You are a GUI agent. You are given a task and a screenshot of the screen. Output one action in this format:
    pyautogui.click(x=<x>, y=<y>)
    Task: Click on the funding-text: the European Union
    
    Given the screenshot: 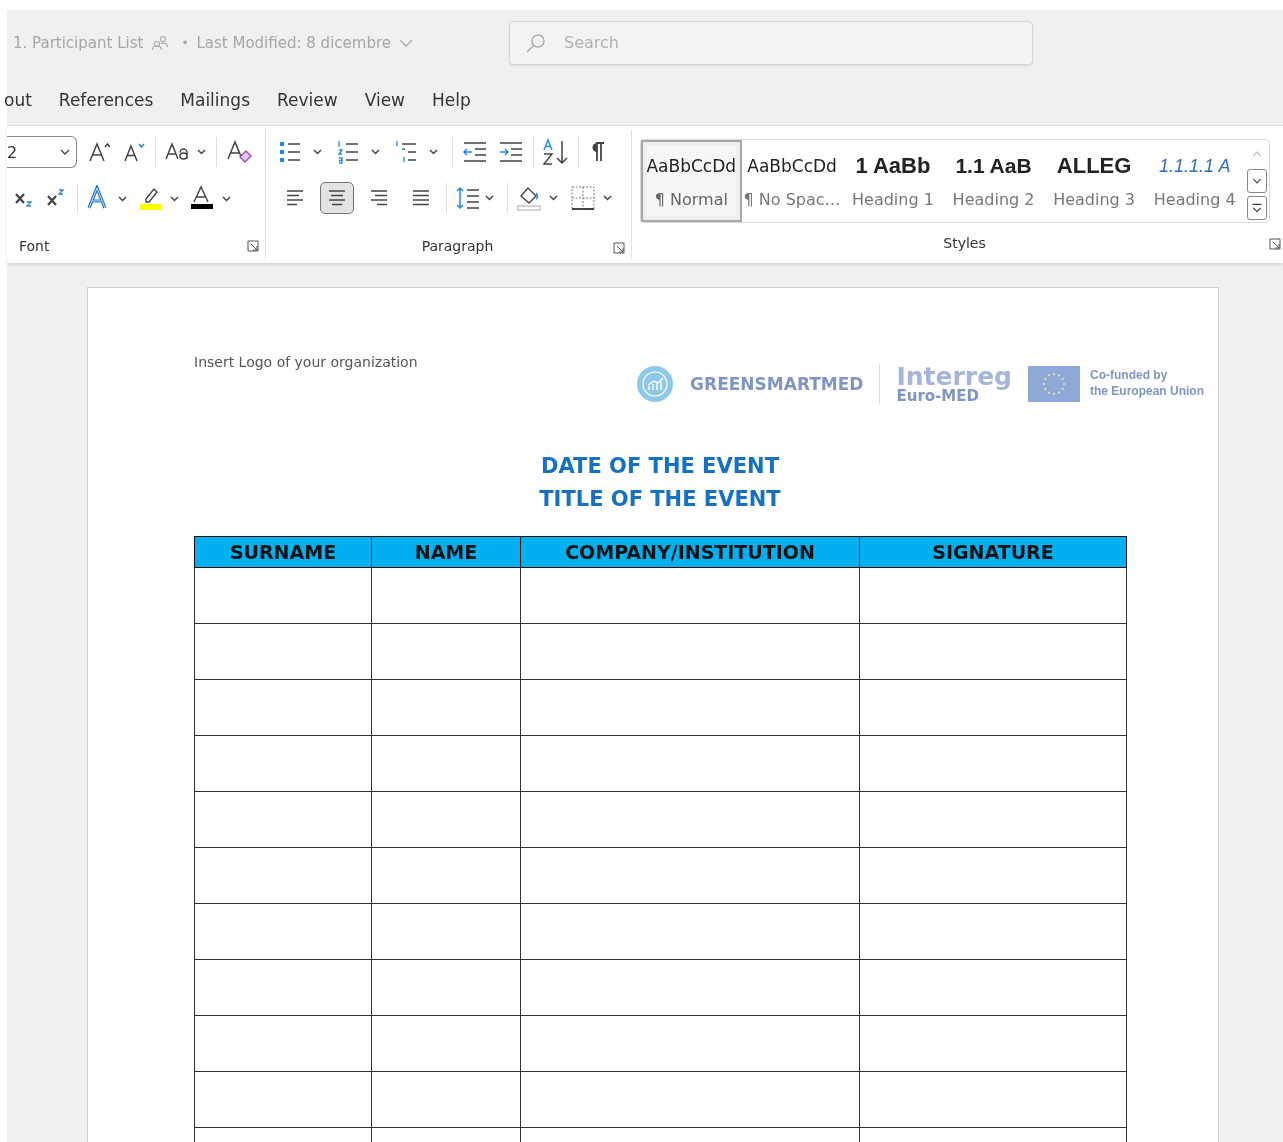 What is the action you would take?
    pyautogui.click(x=1147, y=392)
    